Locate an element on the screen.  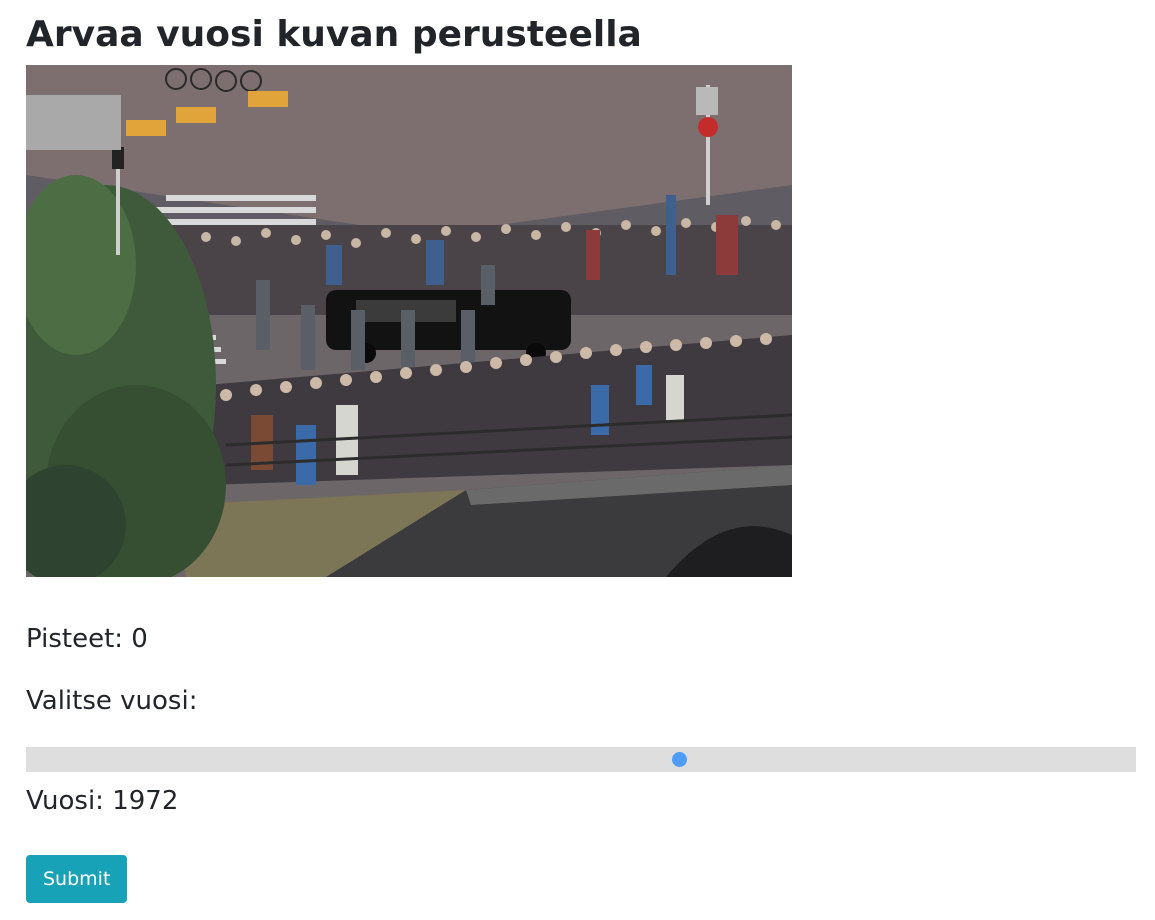
building-corner is located at coordinates (73, 122).